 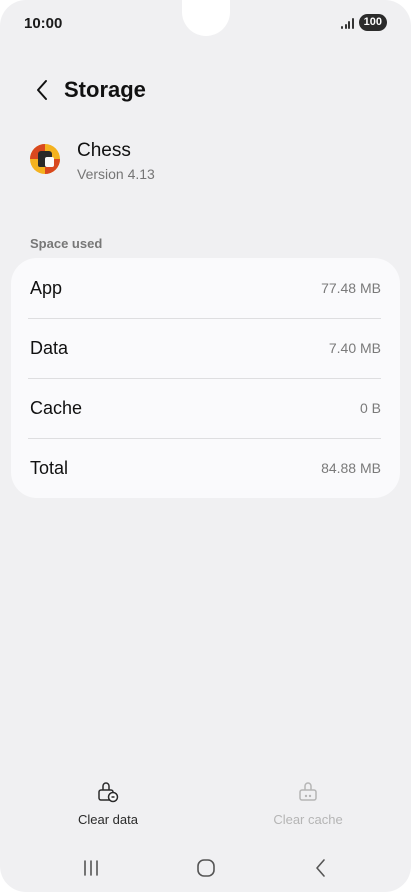 I want to click on row-value: 84.88 MB, so click(x=351, y=468).